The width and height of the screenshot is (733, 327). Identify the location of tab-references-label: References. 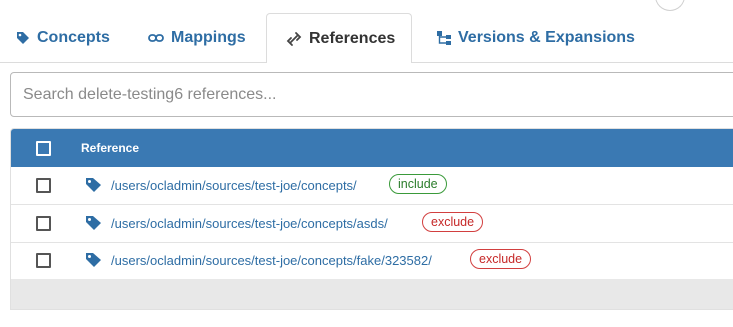
(352, 38).